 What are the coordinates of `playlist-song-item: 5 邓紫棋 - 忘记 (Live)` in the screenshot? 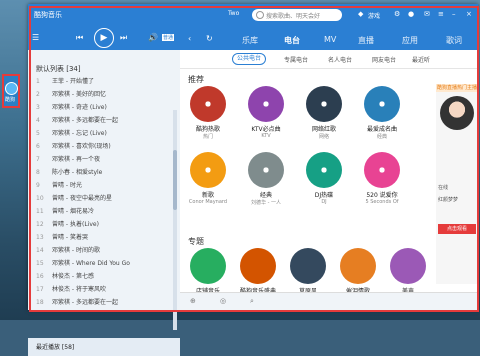 It's located at (104, 134).